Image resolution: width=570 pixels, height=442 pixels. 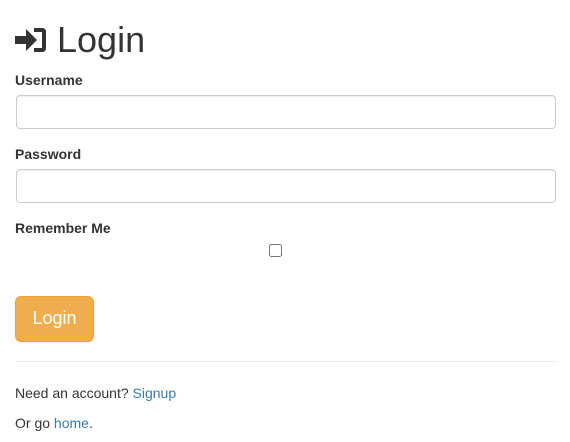 I want to click on password-group: Password, so click(x=285, y=174).